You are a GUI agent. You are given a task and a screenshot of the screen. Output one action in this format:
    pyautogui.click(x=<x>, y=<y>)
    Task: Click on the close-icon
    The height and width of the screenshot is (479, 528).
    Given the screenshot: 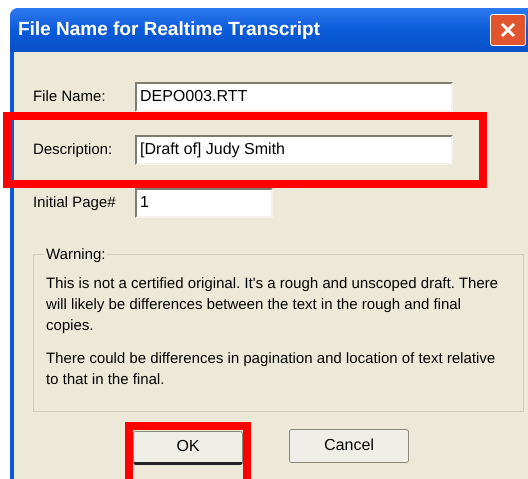 What is the action you would take?
    pyautogui.click(x=508, y=30)
    